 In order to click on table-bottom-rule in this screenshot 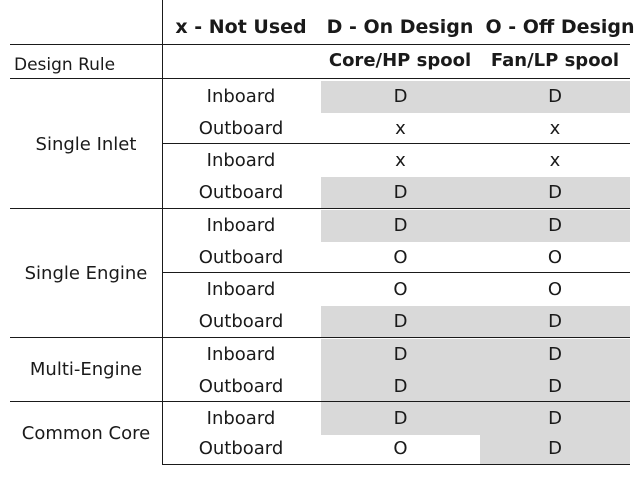, I will do `click(396, 464)`.